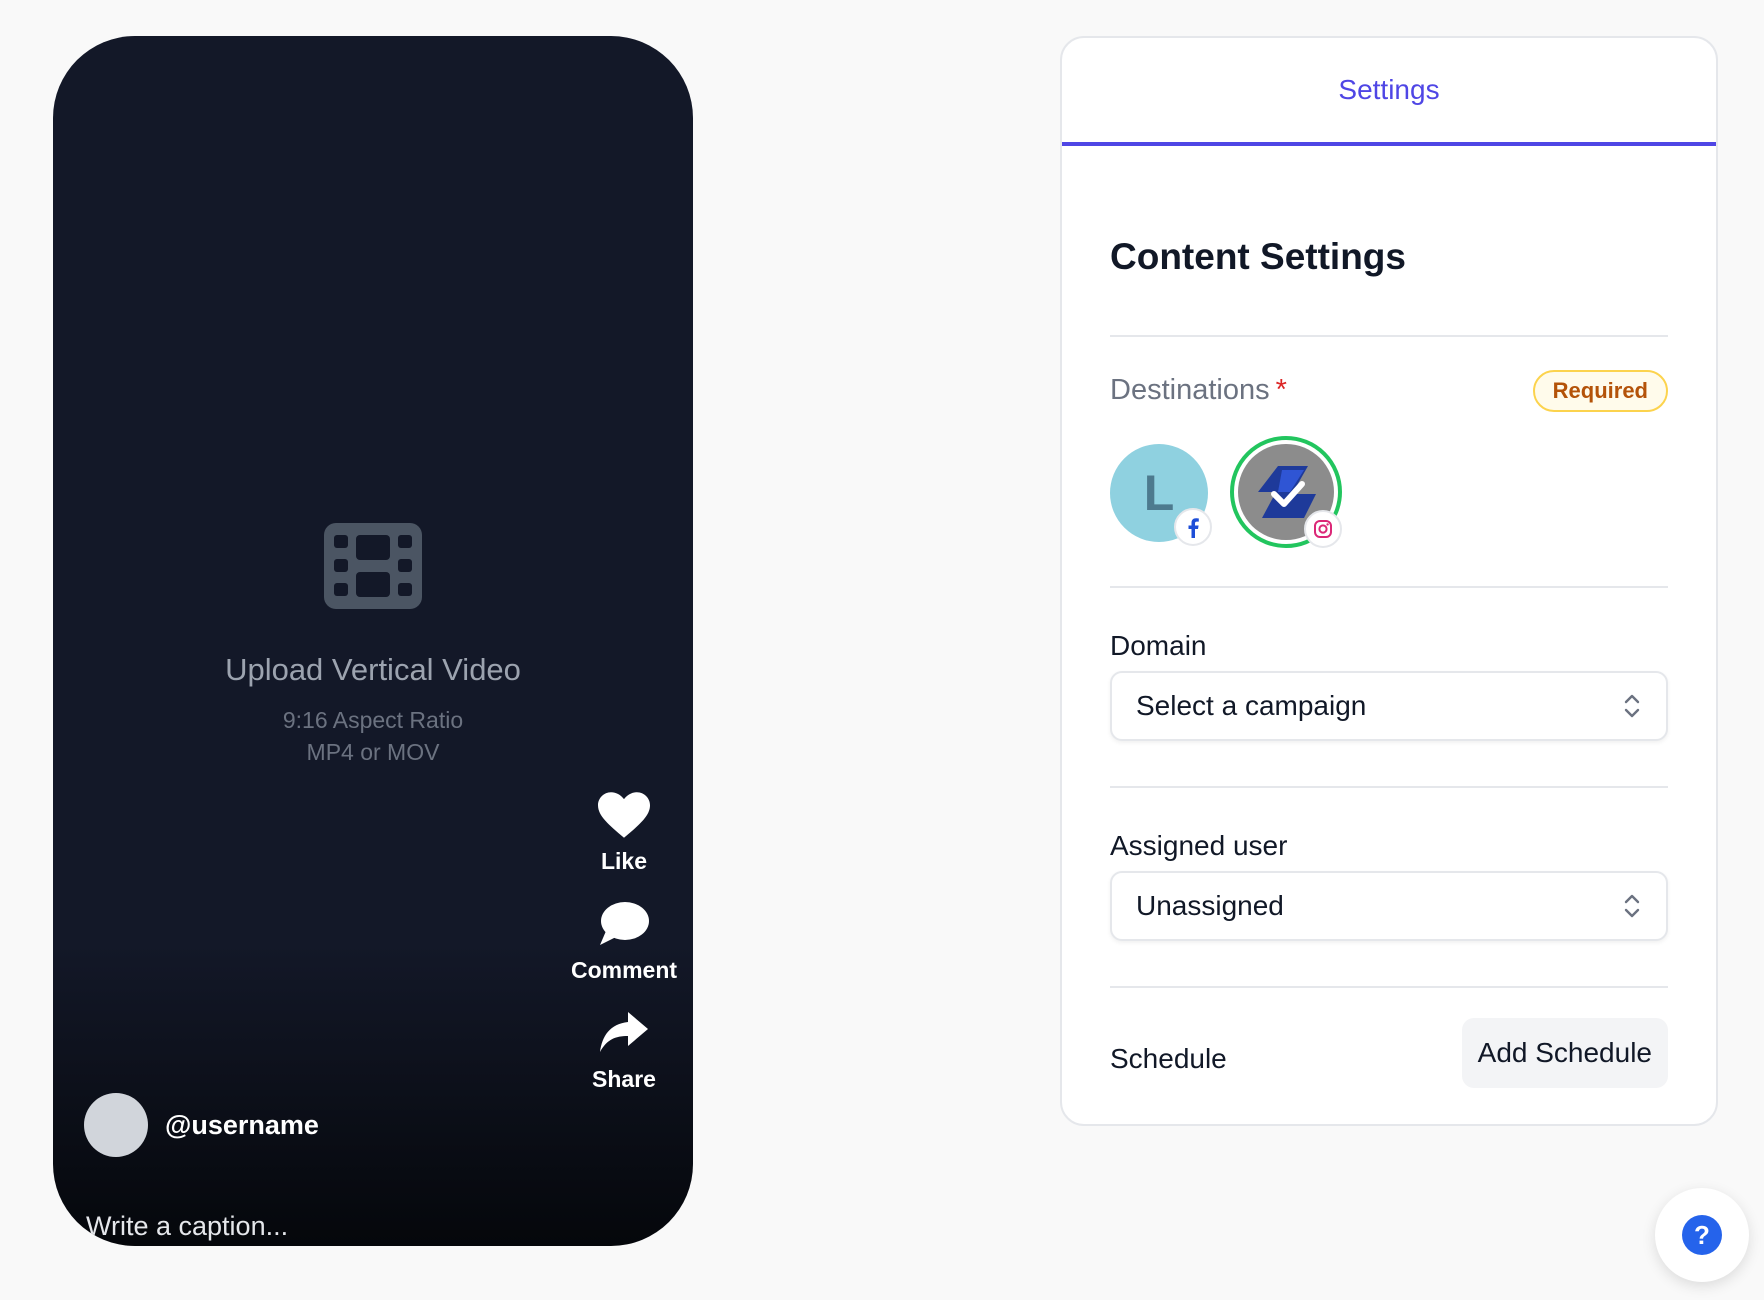  I want to click on comment-bubble-icon, so click(624, 923).